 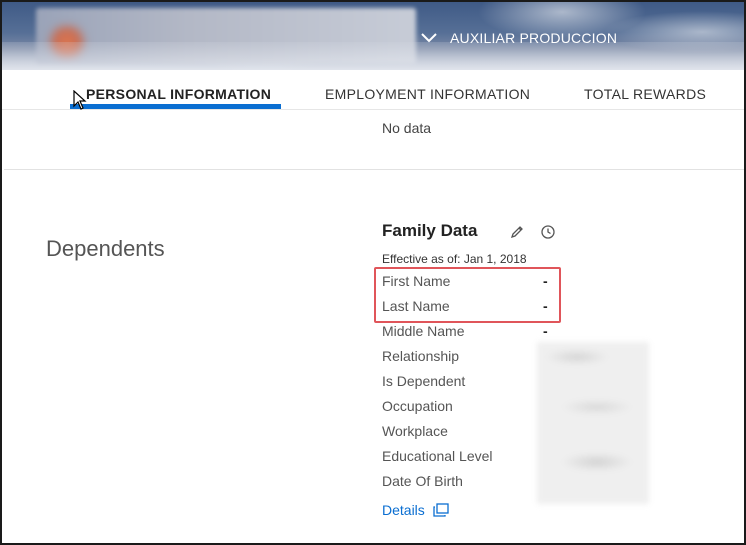 What do you see at coordinates (80, 100) in the screenshot?
I see `mouse-cursor-icon` at bounding box center [80, 100].